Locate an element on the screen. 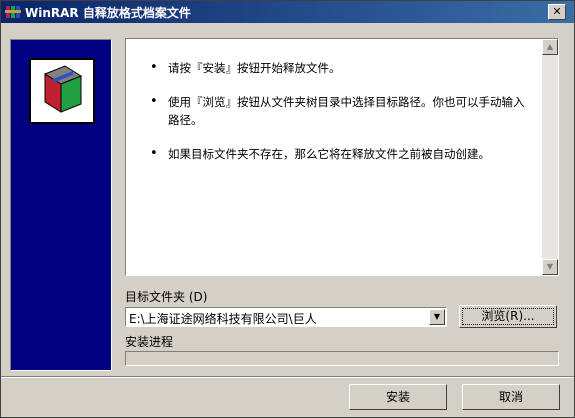  footer-divider is located at coordinates (287, 377).